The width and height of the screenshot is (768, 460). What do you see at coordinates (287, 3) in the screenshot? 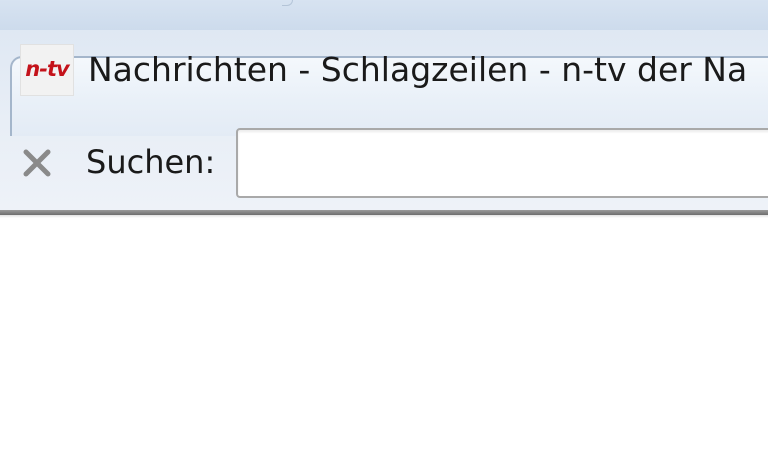
I see `title-bar-edge` at bounding box center [287, 3].